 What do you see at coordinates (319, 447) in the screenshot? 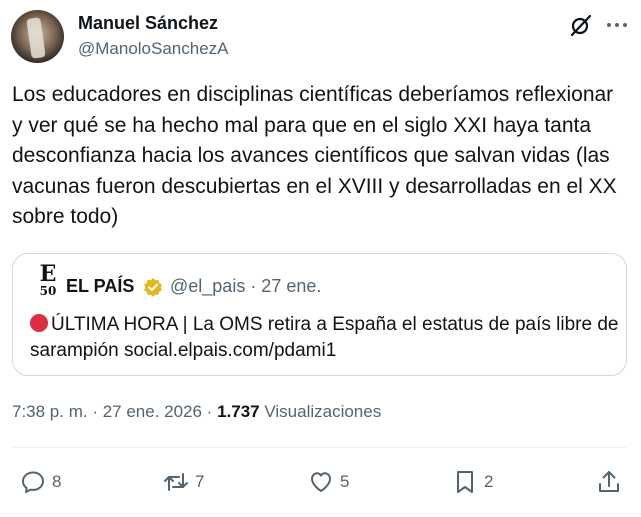
I see `divider` at bounding box center [319, 447].